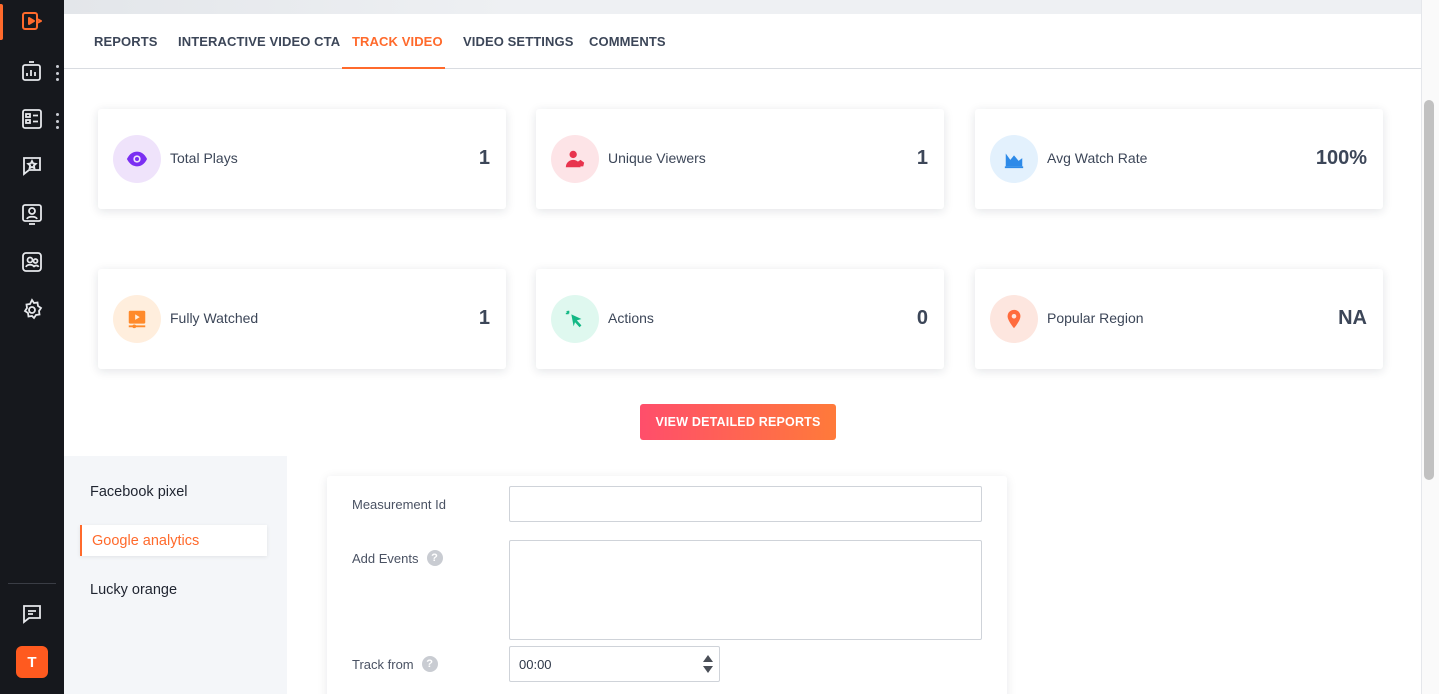  Describe the element at coordinates (32, 166) in the screenshot. I see `reviews-icon` at that location.